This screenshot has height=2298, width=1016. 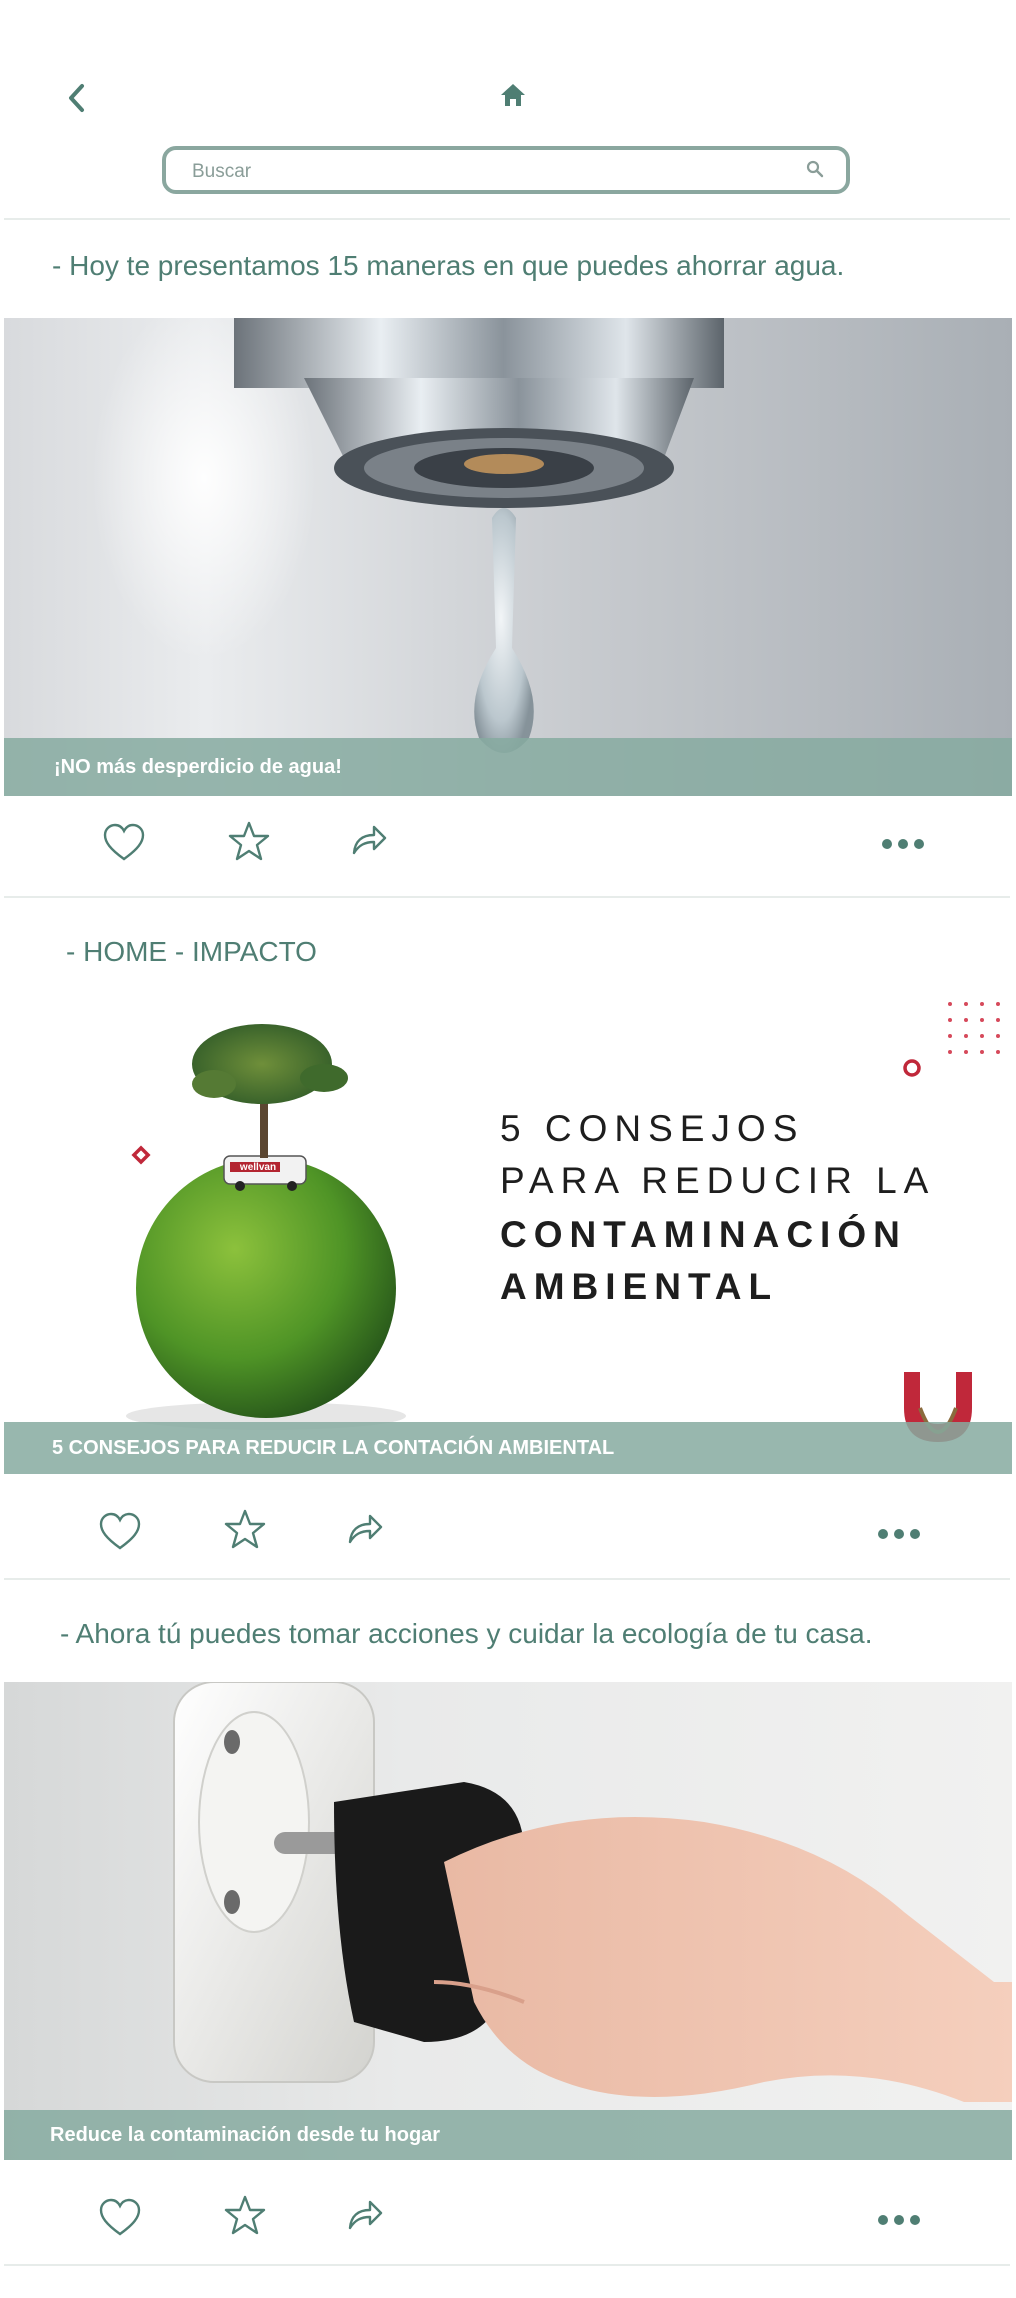 What do you see at coordinates (508, 767) in the screenshot?
I see `post-caption: ¡NO más desperdicio de agua!` at bounding box center [508, 767].